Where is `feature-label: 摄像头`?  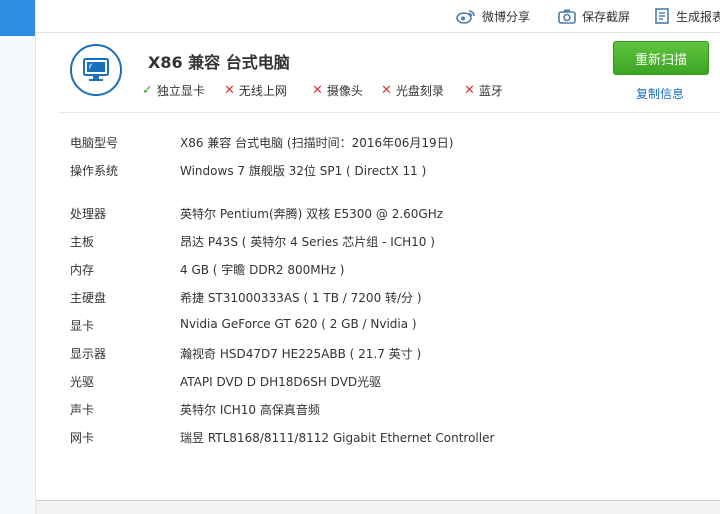 feature-label: 摄像头 is located at coordinates (344, 91).